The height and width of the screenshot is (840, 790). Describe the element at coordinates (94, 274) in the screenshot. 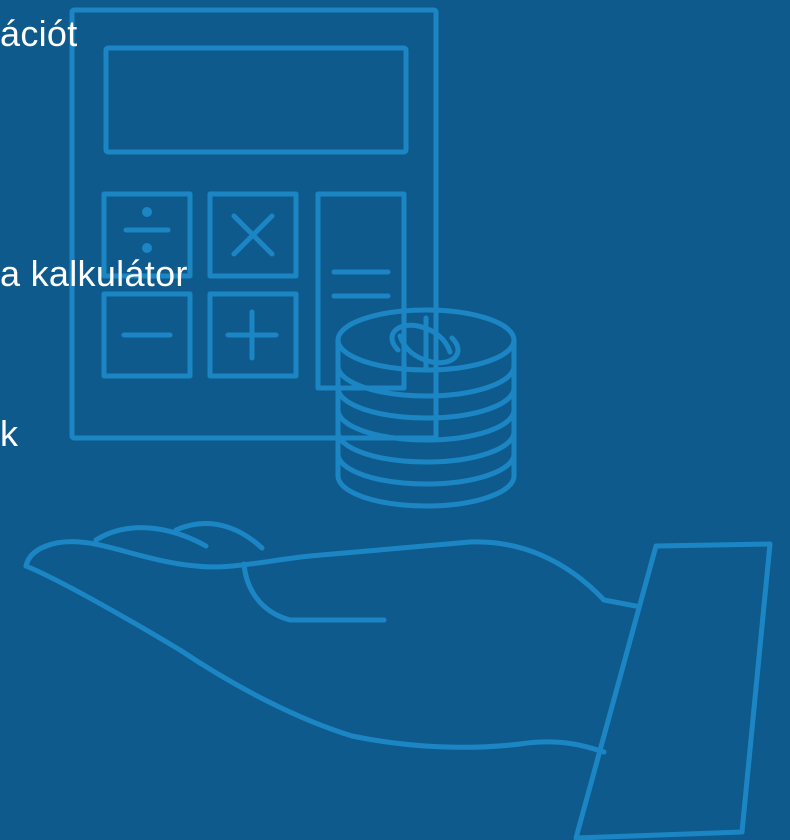

I see `menu-item-calculator: a kalkulátor` at that location.